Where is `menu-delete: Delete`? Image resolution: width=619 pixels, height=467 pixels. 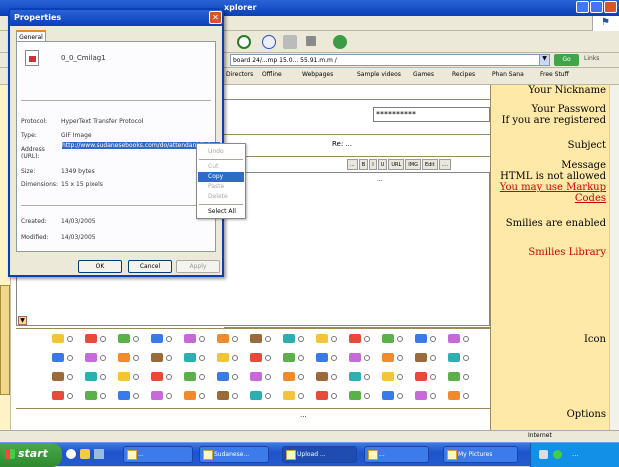 menu-delete: Delete is located at coordinates (221, 197).